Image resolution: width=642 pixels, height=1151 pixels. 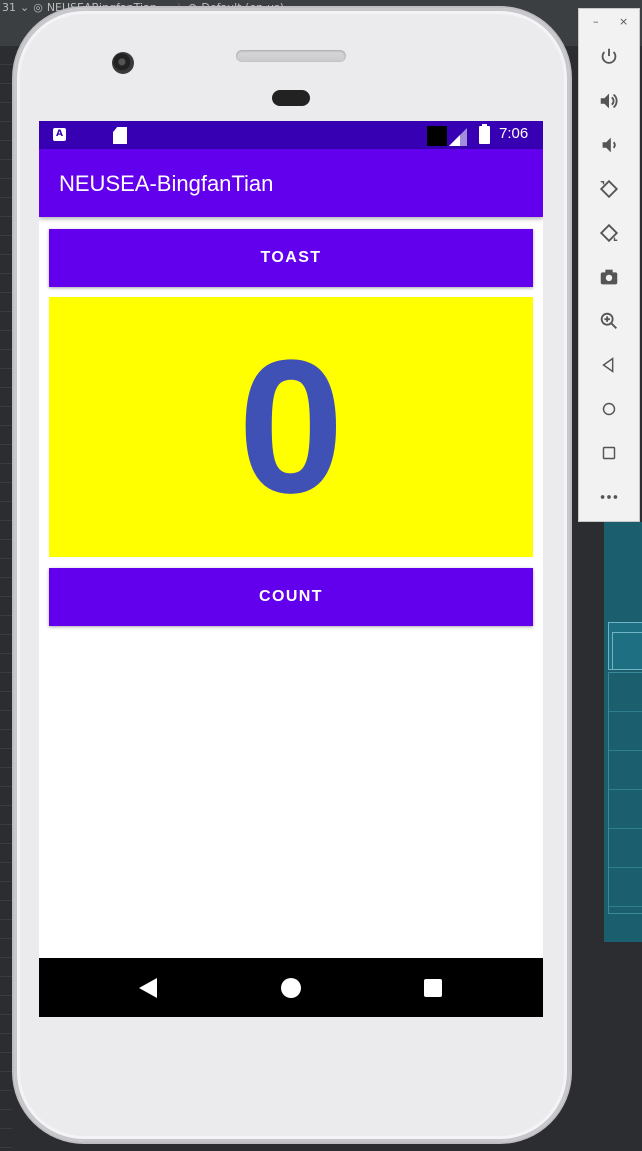 What do you see at coordinates (291, 98) in the screenshot?
I see `earpiece` at bounding box center [291, 98].